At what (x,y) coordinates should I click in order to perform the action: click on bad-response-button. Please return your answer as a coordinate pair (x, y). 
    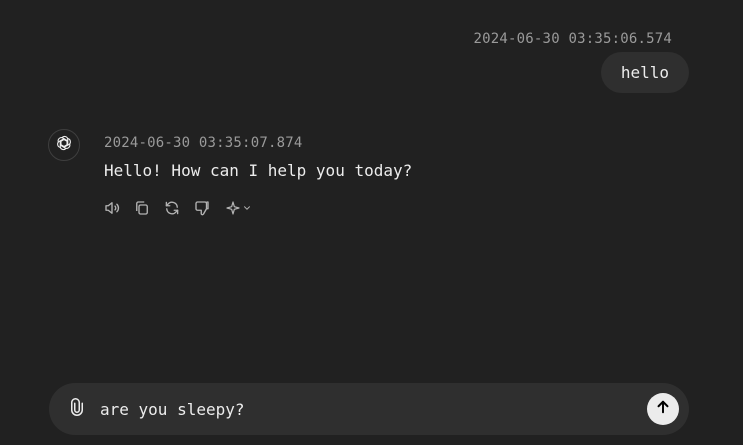
    Looking at the image, I should click on (202, 208).